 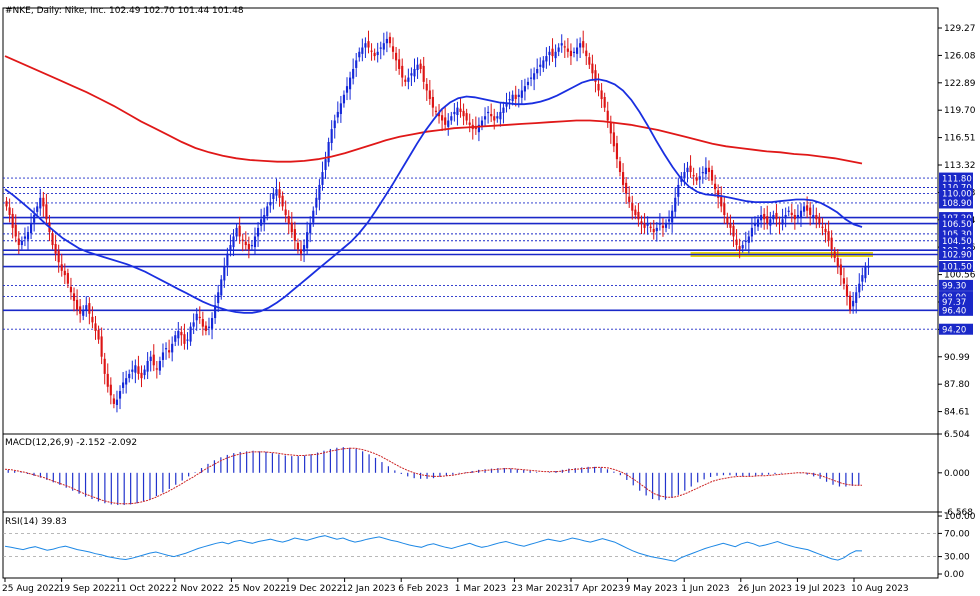 What do you see at coordinates (957, 474) in the screenshot?
I see `macd-tick-label: 0.000` at bounding box center [957, 474].